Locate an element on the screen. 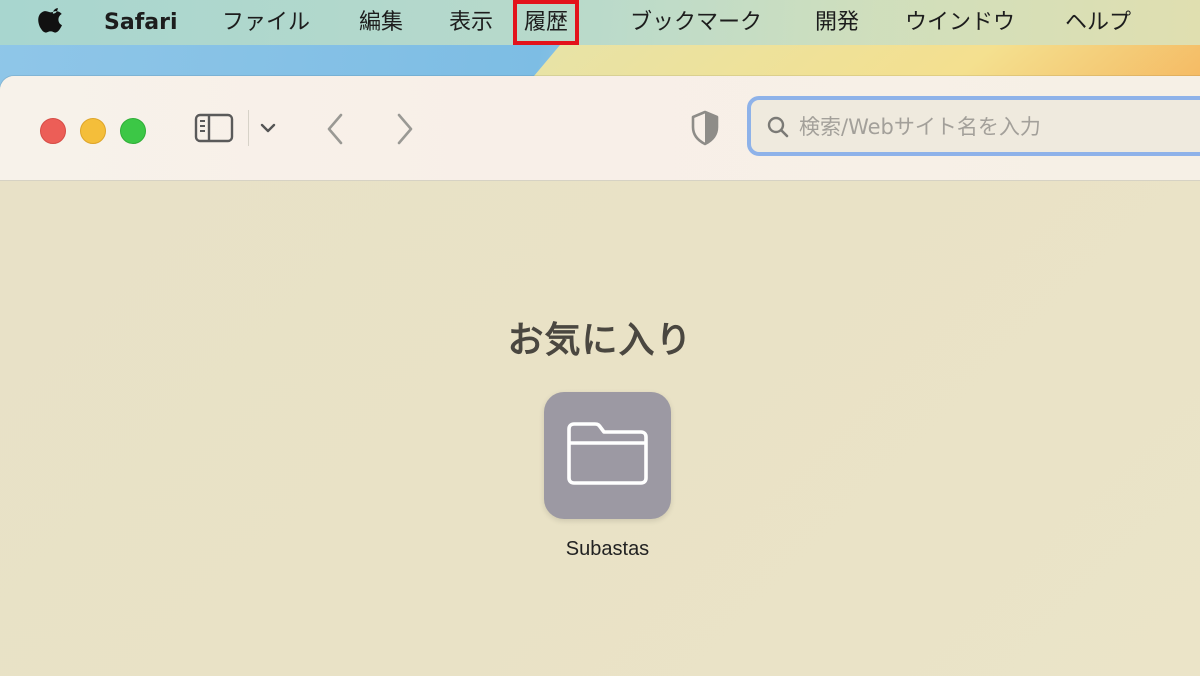 The height and width of the screenshot is (676, 1200). address-bar is located at coordinates (973, 126).